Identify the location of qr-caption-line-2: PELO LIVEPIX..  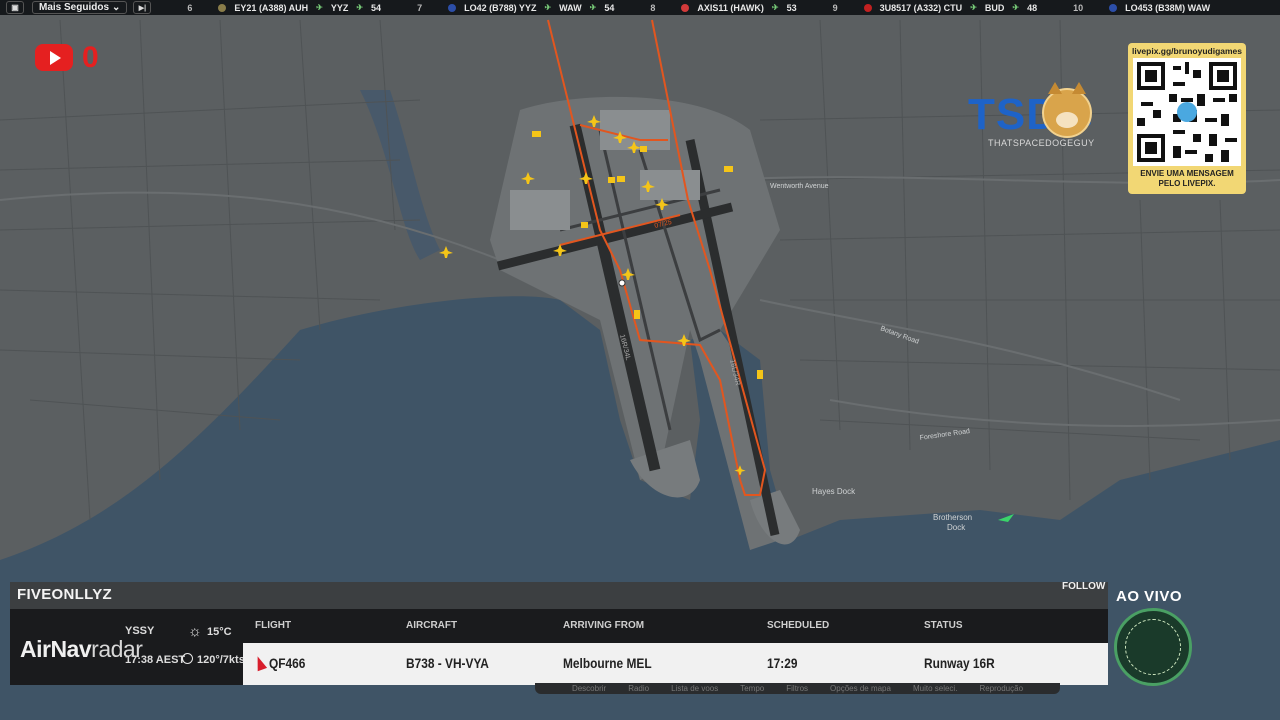
(1187, 183).